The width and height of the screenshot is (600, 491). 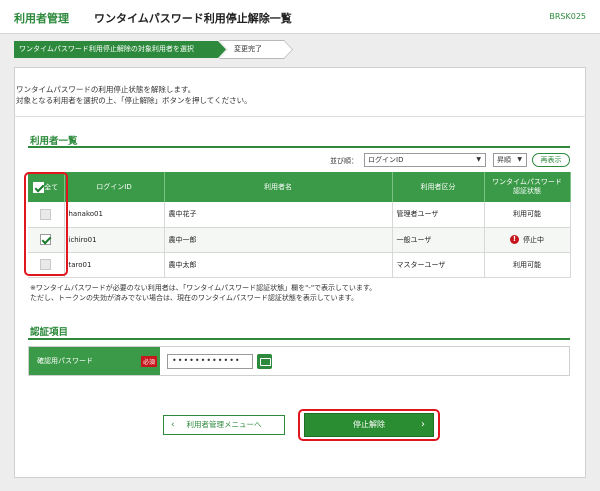 What do you see at coordinates (114, 215) in the screenshot?
I see `login-id-cell: hanako01` at bounding box center [114, 215].